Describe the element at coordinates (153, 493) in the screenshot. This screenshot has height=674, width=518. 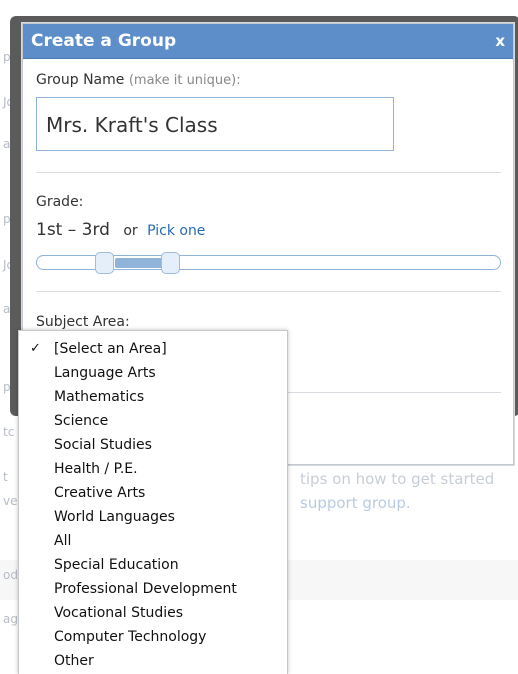
I see `dropdown-option-creative-arts: Creative Arts` at that location.